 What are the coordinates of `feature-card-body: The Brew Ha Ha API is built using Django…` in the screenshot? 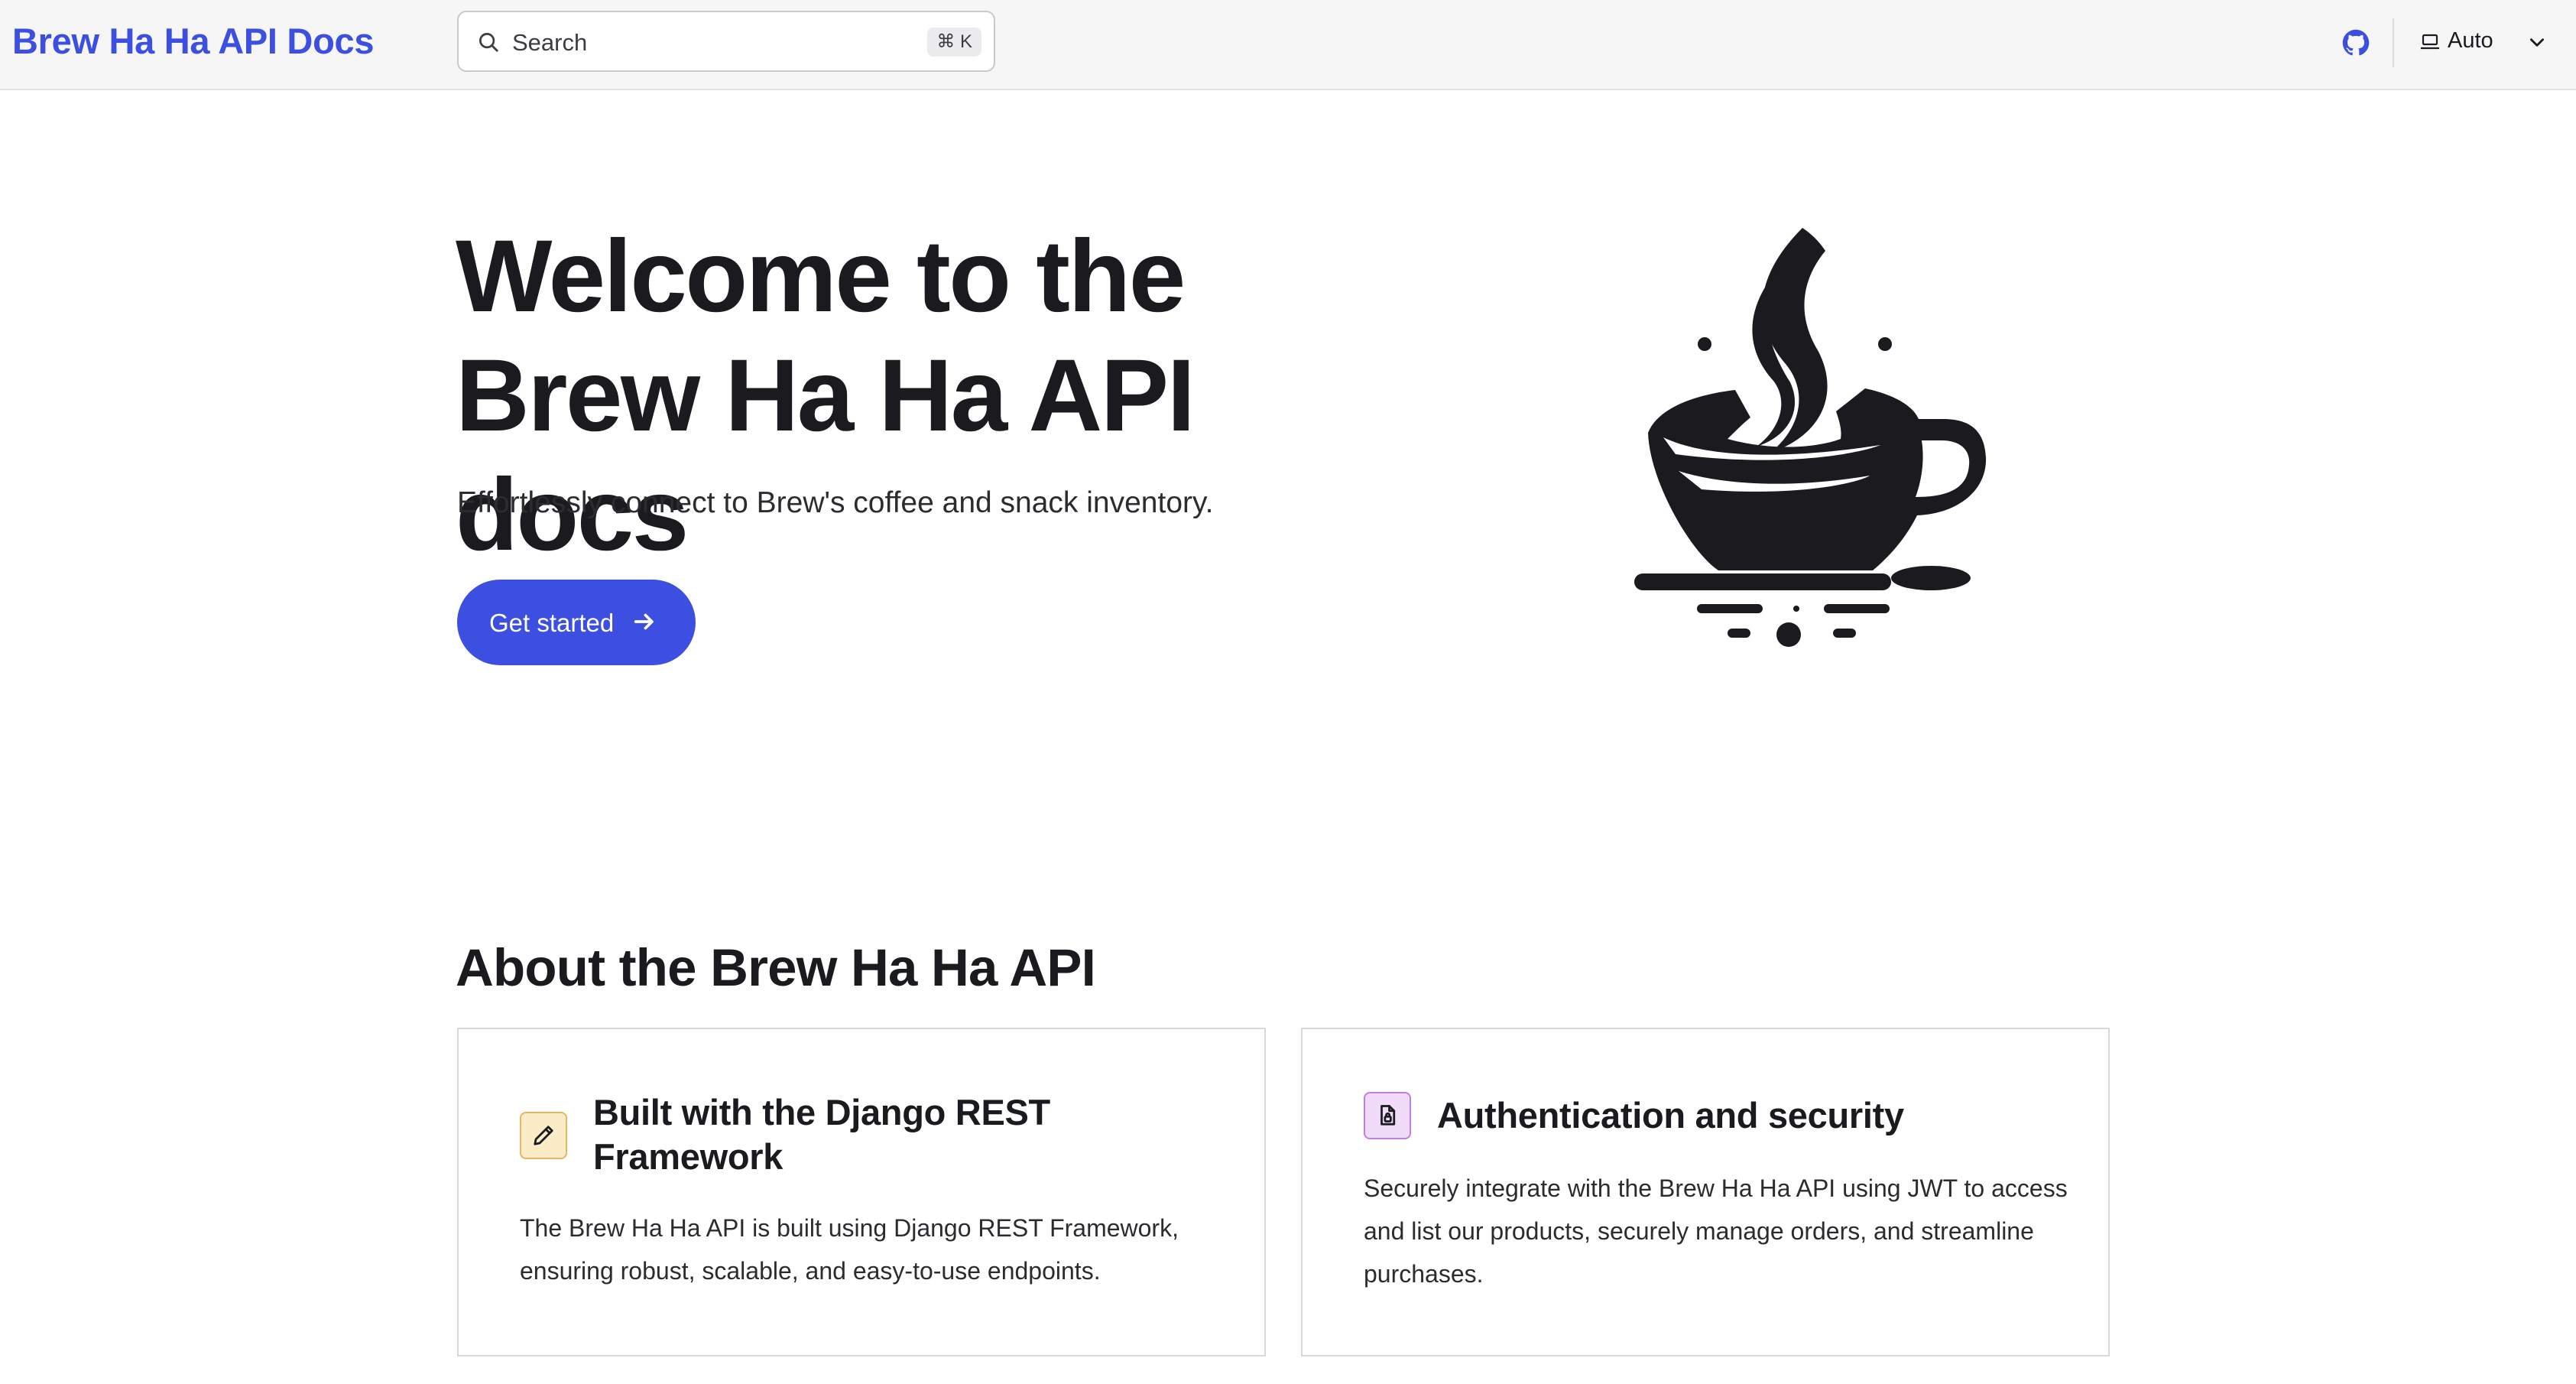 It's located at (850, 1249).